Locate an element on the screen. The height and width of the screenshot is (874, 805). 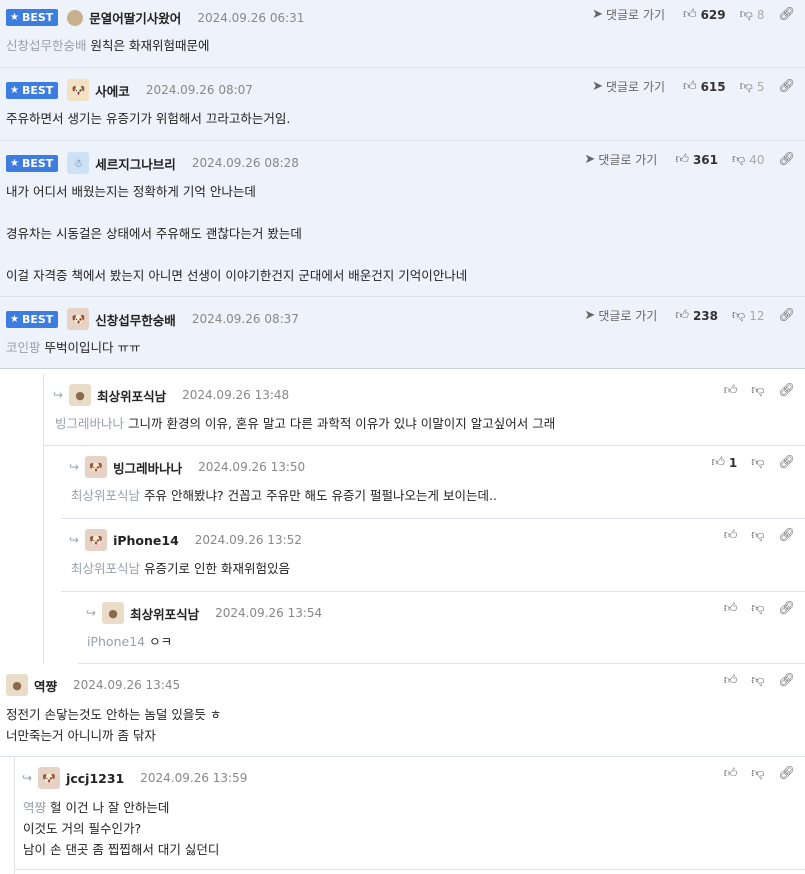
downvote-button: 👎︎ 40 is located at coordinates (748, 159).